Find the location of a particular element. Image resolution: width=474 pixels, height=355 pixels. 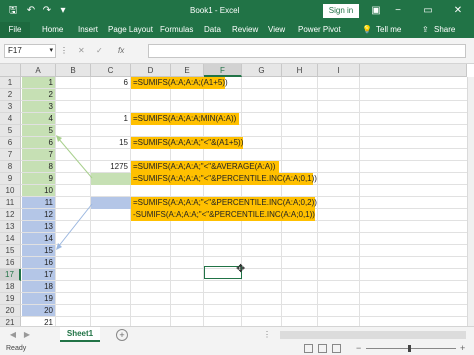

normal-view-icon is located at coordinates (308, 348).